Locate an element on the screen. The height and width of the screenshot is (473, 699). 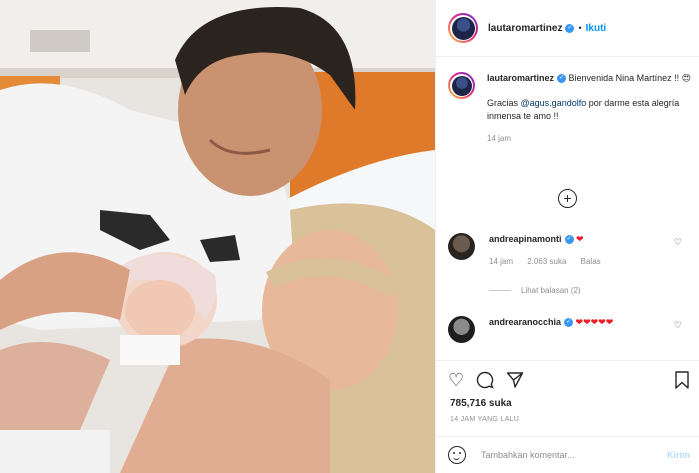
caption-time: 14 jam is located at coordinates (499, 138).